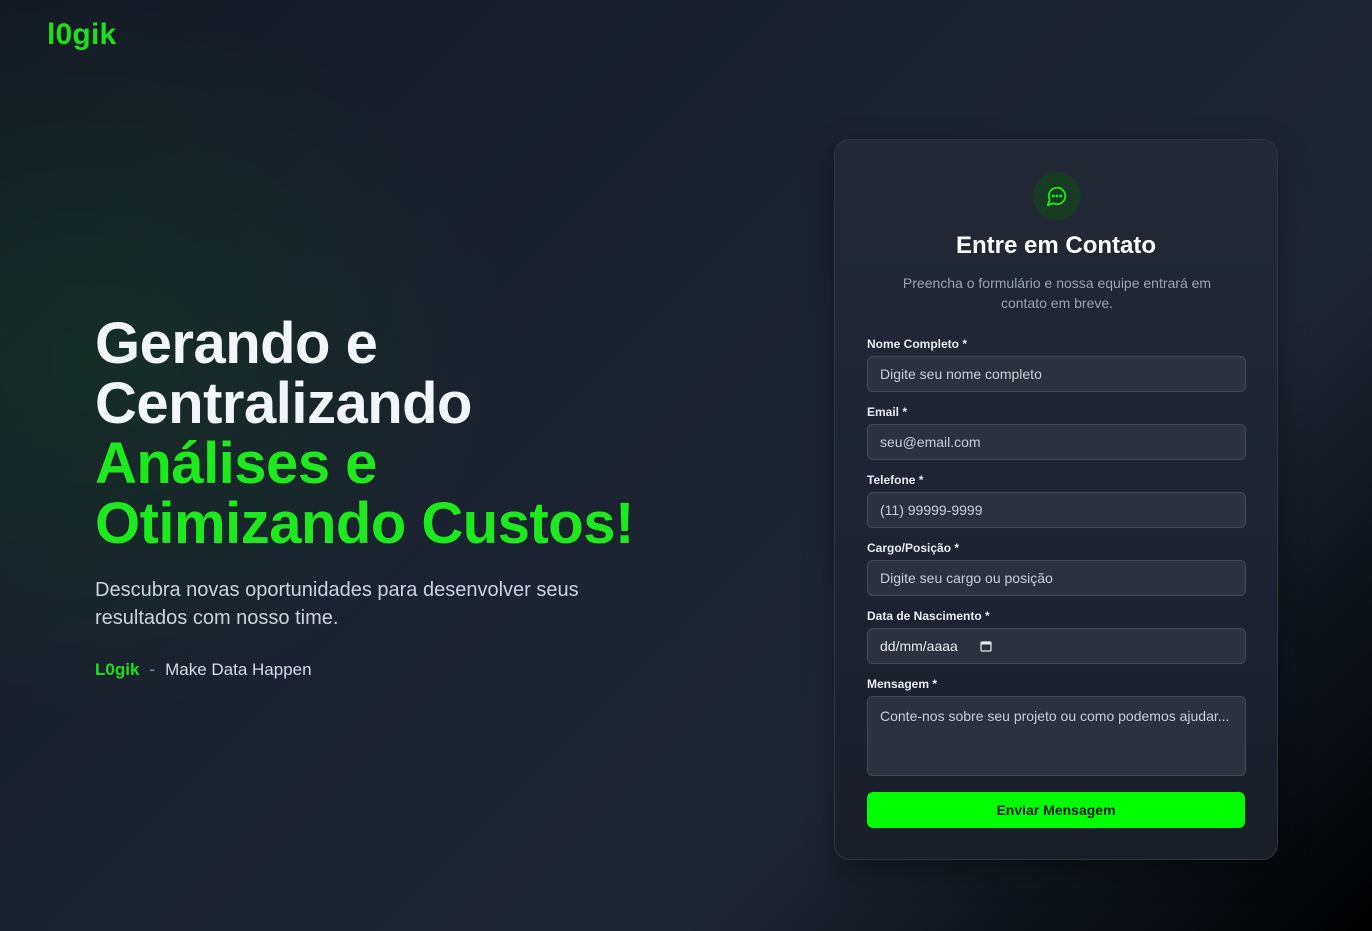 The width and height of the screenshot is (1372, 931). Describe the element at coordinates (238, 669) in the screenshot. I see `tagline-text: Make Data Happen` at that location.